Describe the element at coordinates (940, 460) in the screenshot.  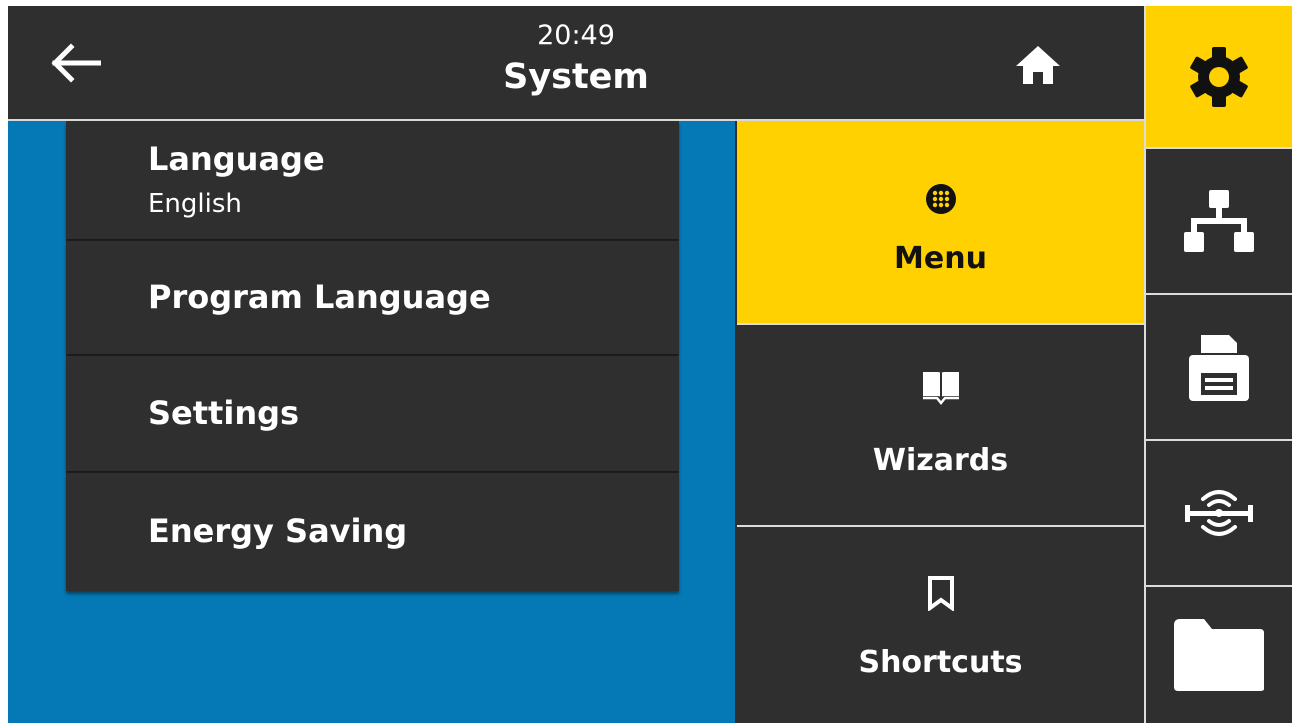
I see `wizards-button-label: Wizards` at that location.